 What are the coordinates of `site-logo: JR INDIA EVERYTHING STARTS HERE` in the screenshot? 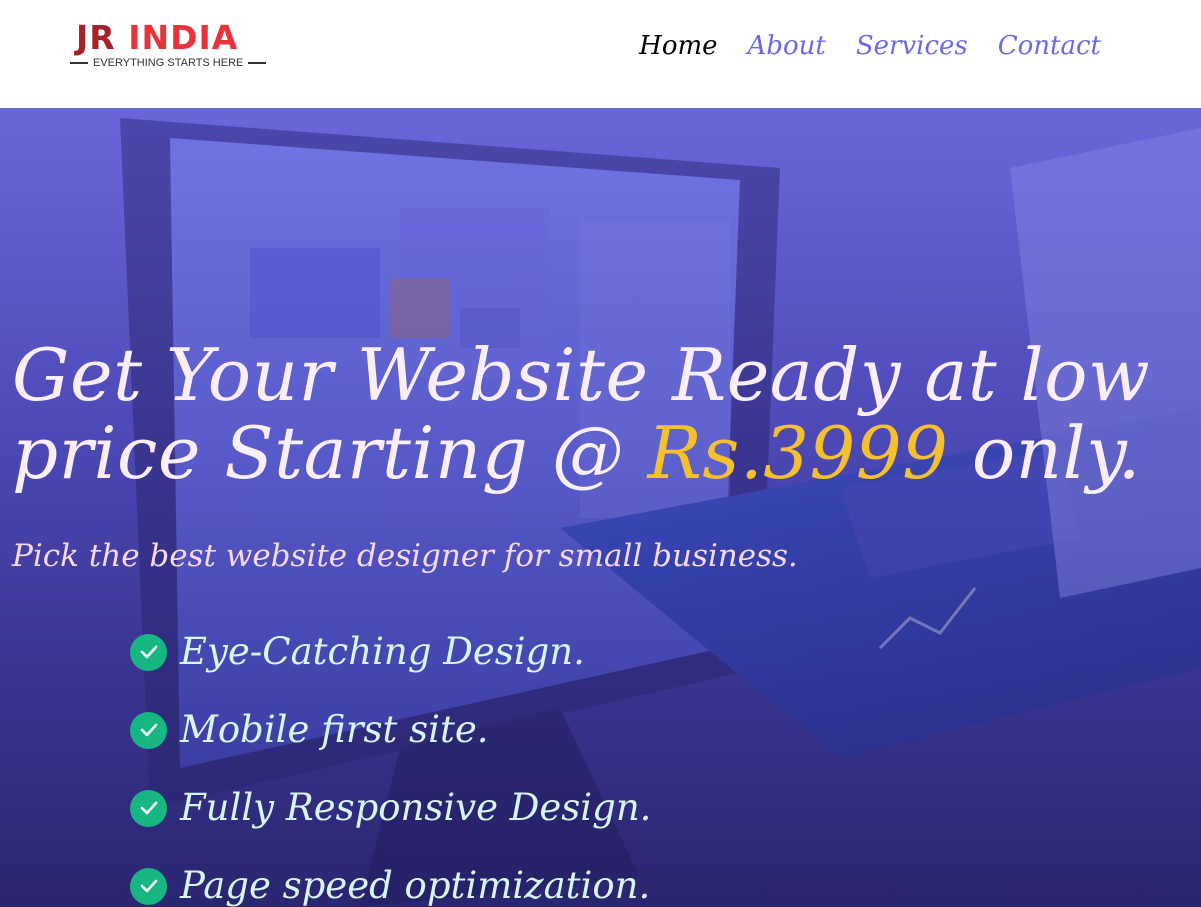 It's located at (170, 46).